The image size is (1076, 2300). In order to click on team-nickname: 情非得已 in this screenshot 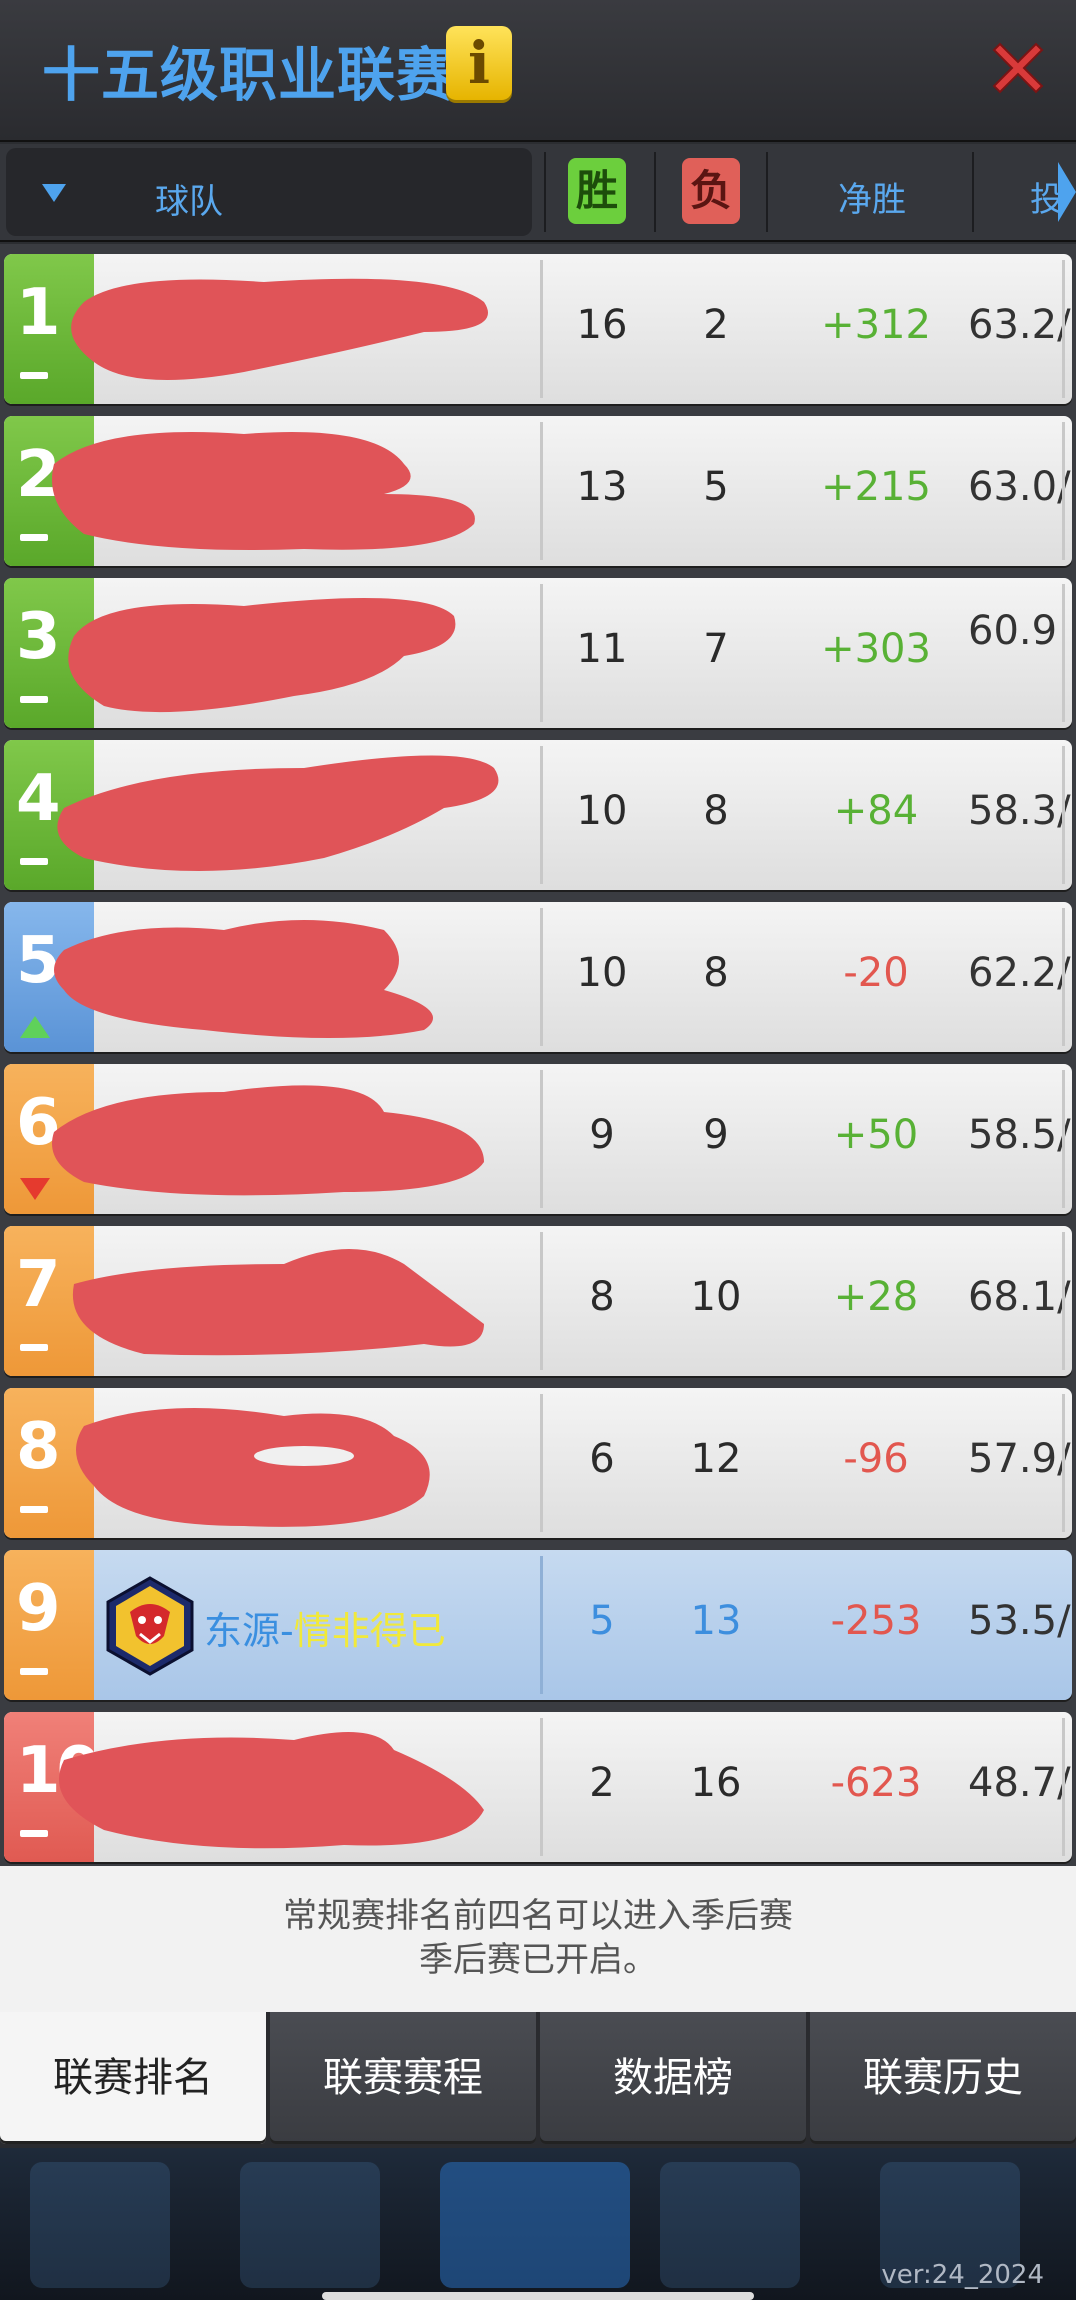, I will do `click(369, 1631)`.